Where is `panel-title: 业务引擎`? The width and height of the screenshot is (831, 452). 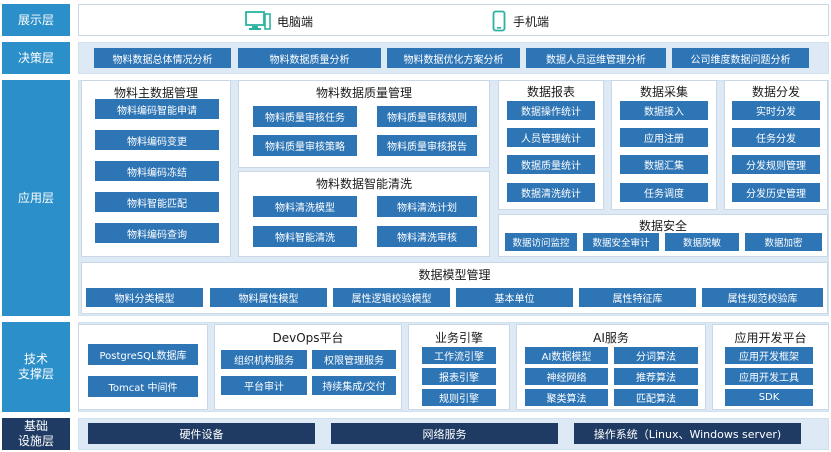
panel-title: 业务引擎 is located at coordinates (458, 338).